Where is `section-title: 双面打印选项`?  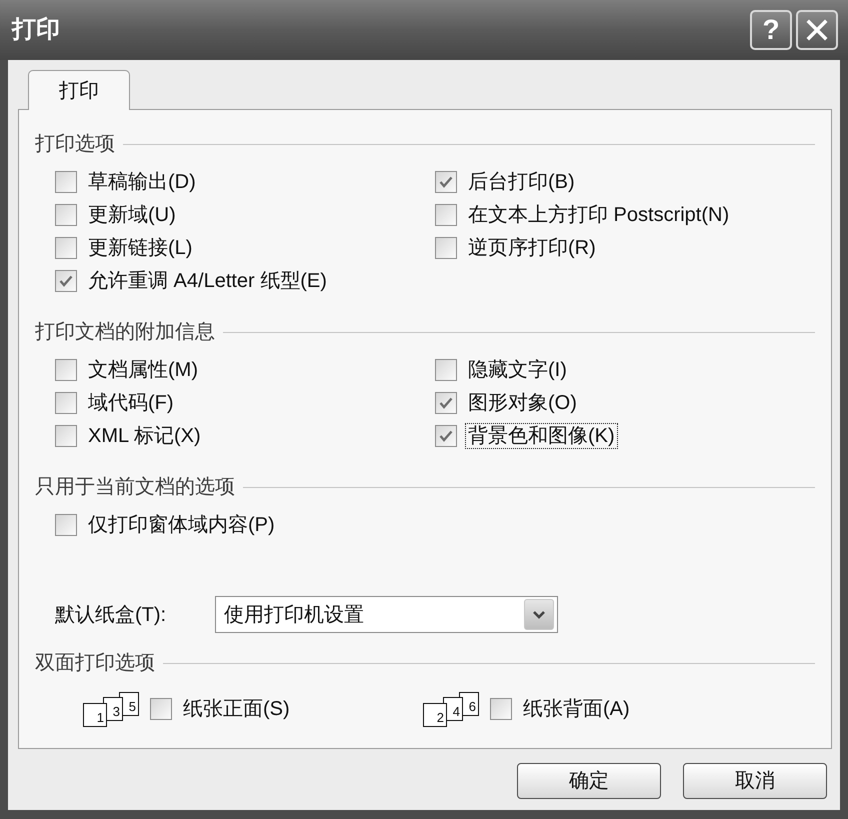 section-title: 双面打印选项 is located at coordinates (95, 663).